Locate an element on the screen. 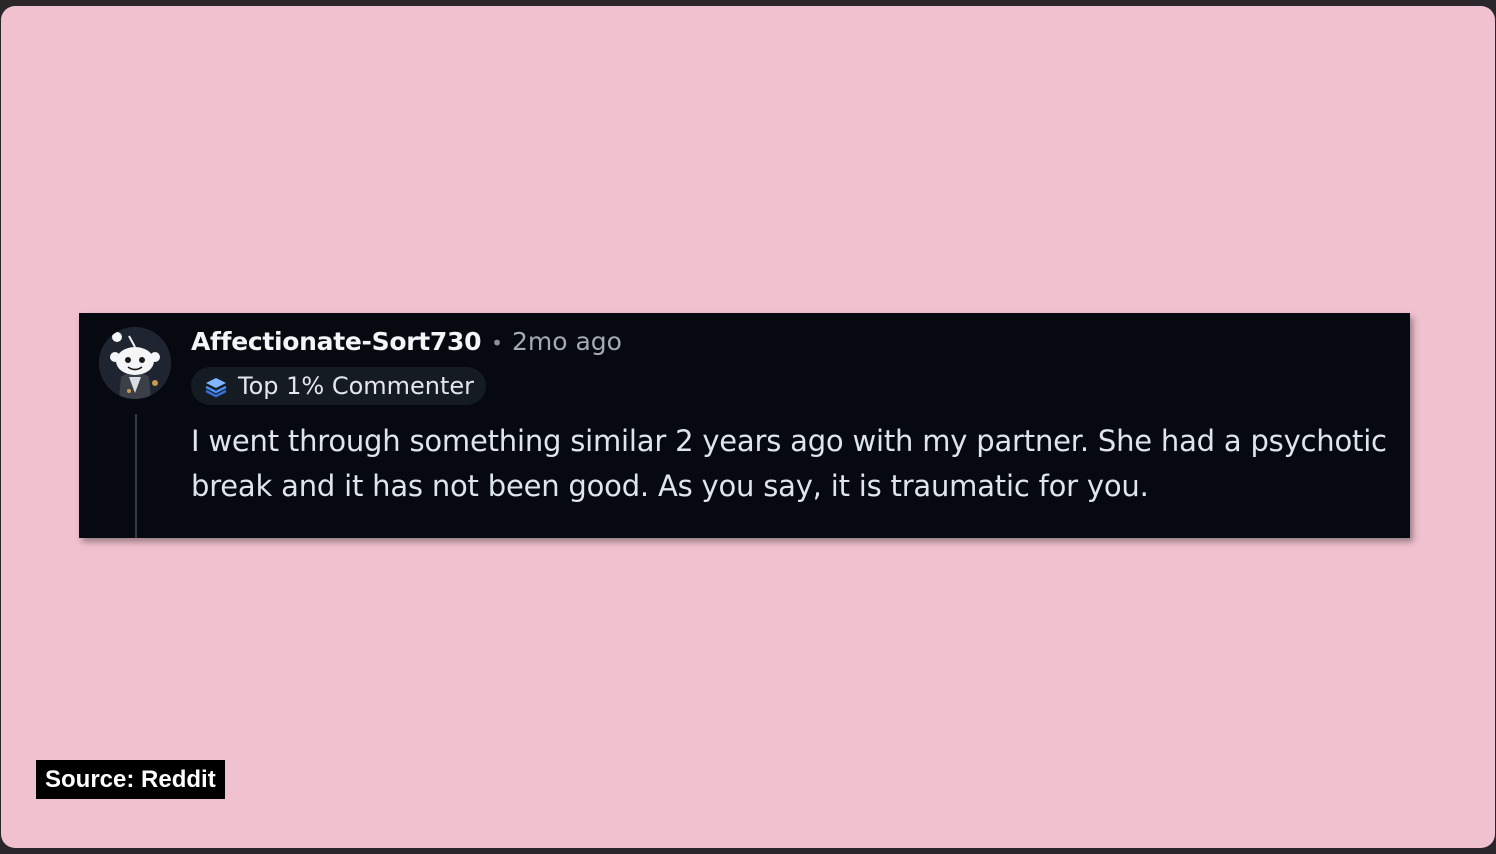  commenter-badge-icon is located at coordinates (216, 388).